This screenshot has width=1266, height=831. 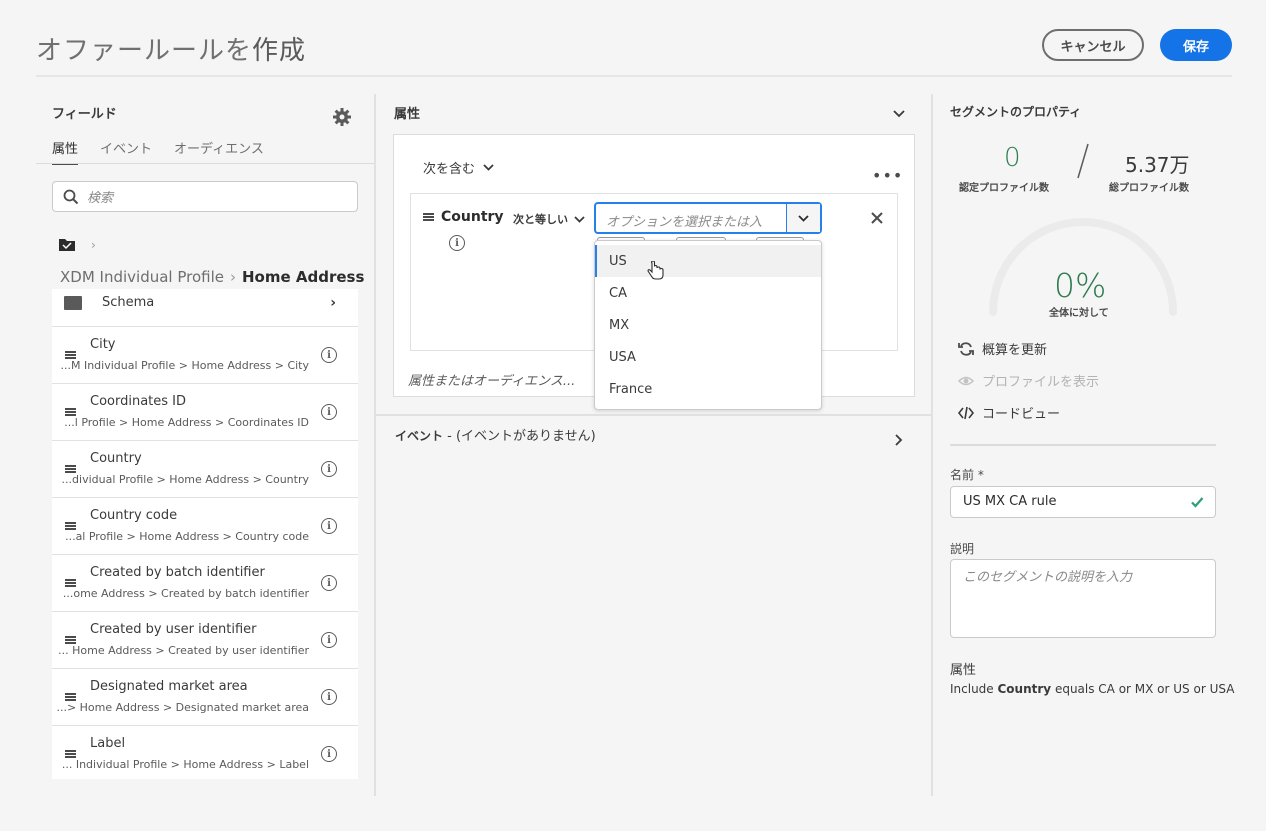 What do you see at coordinates (1009, 412) in the screenshot?
I see `code-view-button: コードビュー` at bounding box center [1009, 412].